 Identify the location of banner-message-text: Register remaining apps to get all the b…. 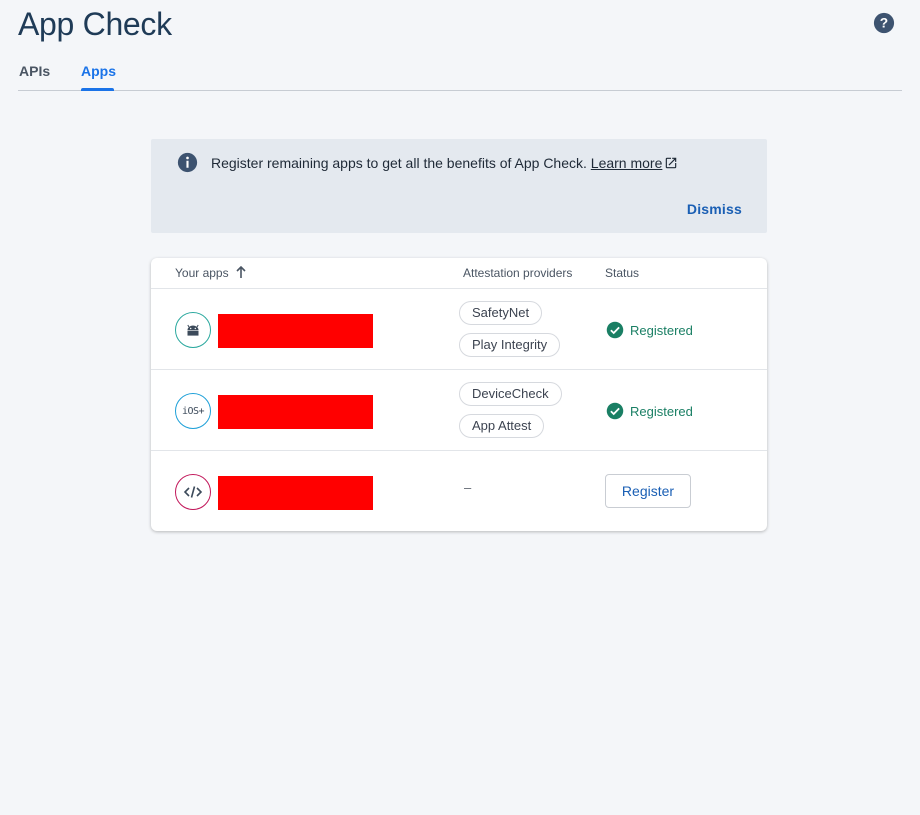
(399, 163).